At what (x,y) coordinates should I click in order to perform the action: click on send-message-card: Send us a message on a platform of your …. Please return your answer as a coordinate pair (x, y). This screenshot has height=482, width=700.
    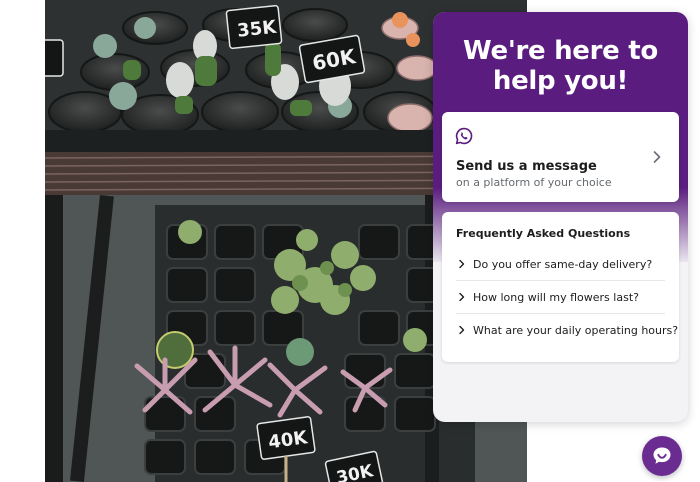
    Looking at the image, I should click on (560, 157).